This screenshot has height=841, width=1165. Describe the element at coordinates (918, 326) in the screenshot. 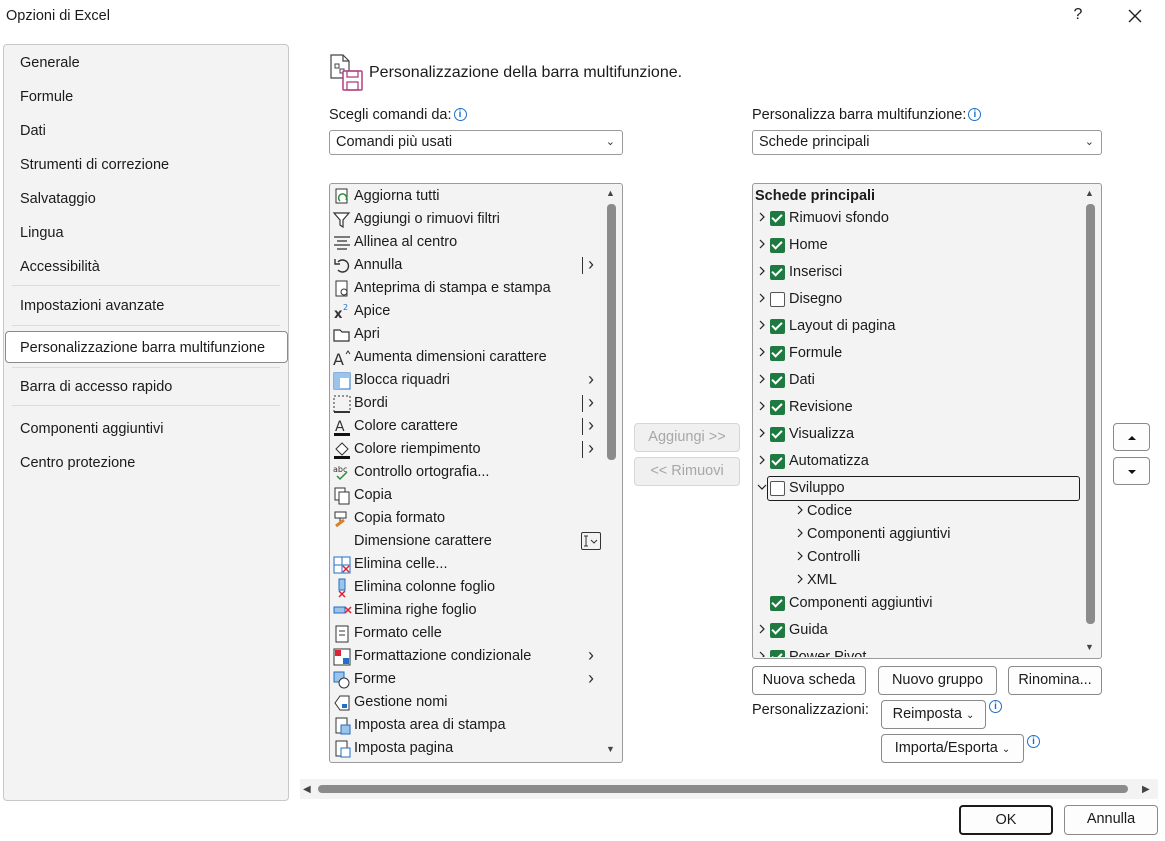

I see `tree-tab-item: Layout di pagina` at that location.